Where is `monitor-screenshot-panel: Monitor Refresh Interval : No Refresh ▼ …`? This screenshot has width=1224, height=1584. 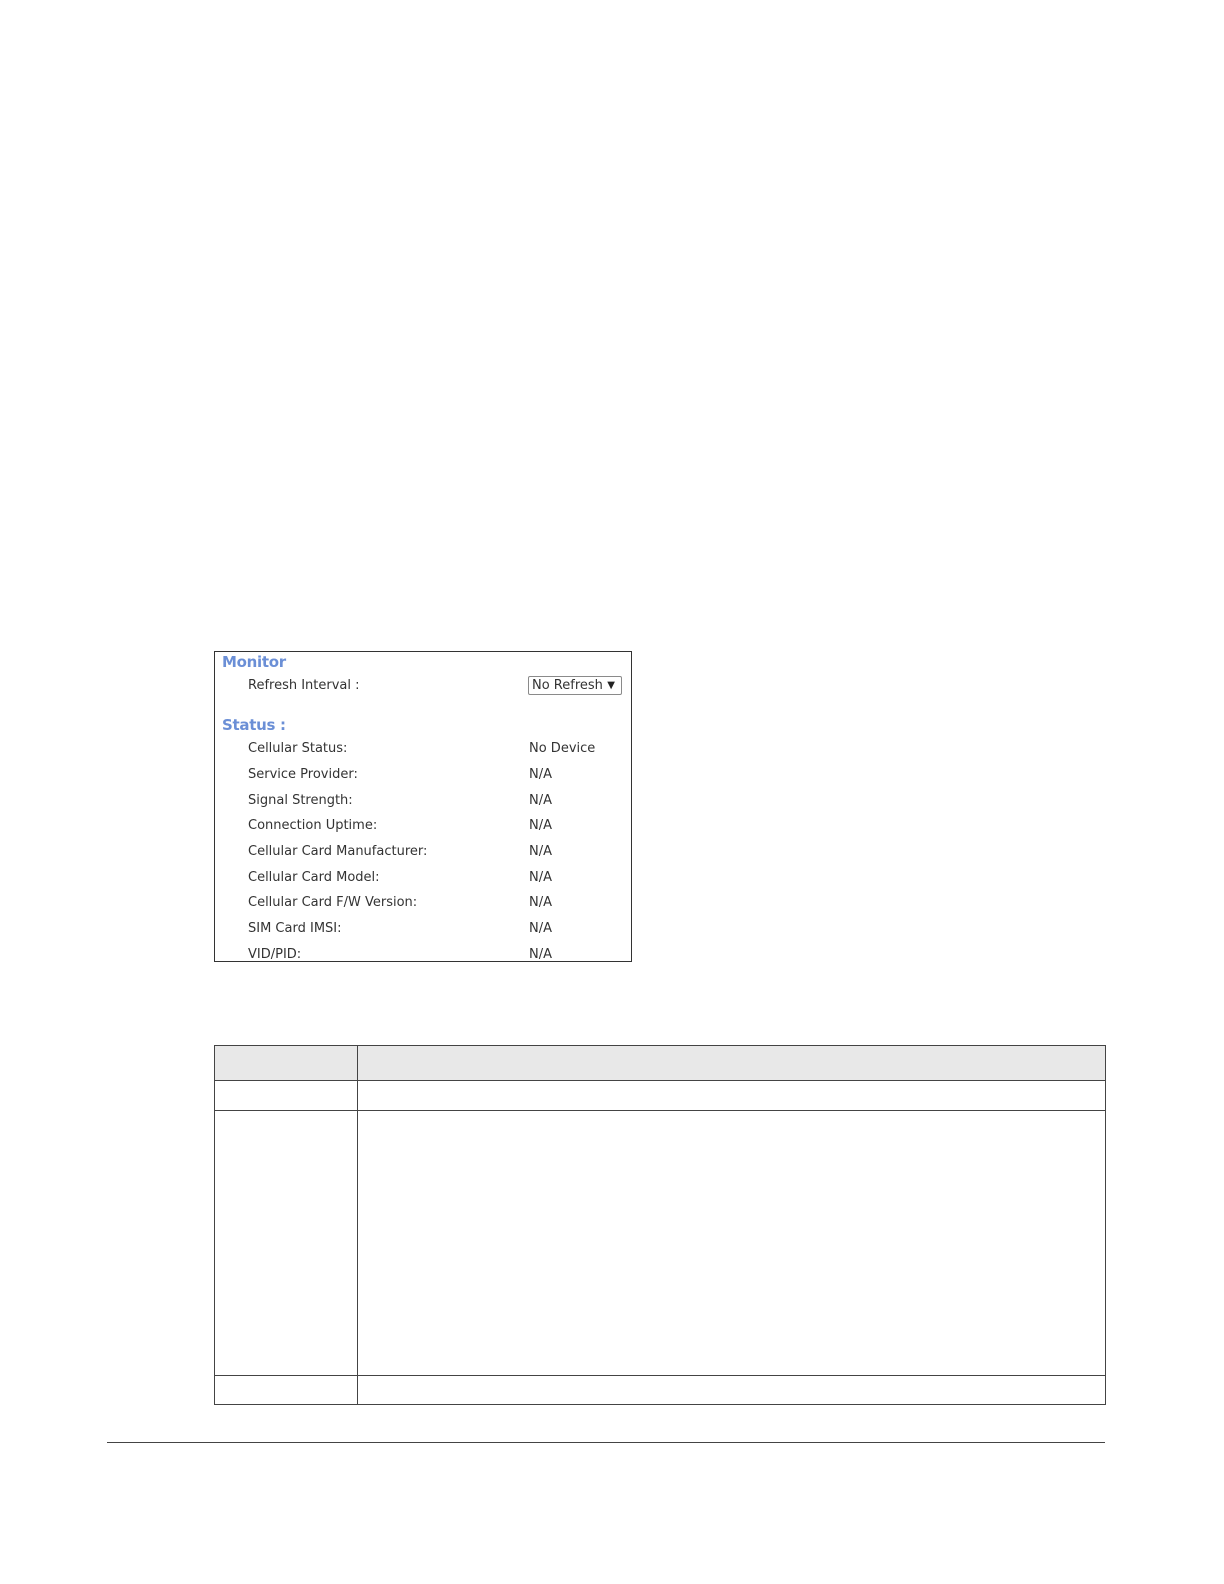 monitor-screenshot-panel: Monitor Refresh Interval : No Refresh ▼ … is located at coordinates (423, 806).